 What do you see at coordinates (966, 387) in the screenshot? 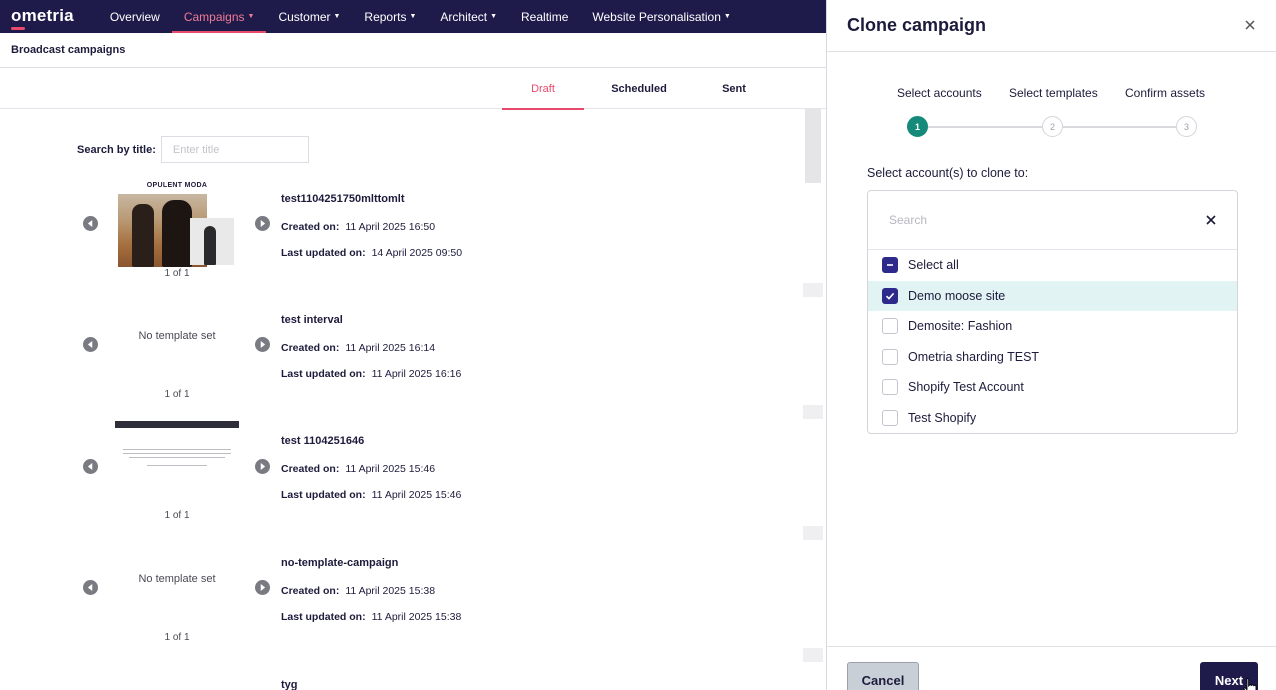
I see `account-label: Shopify Test Account` at bounding box center [966, 387].